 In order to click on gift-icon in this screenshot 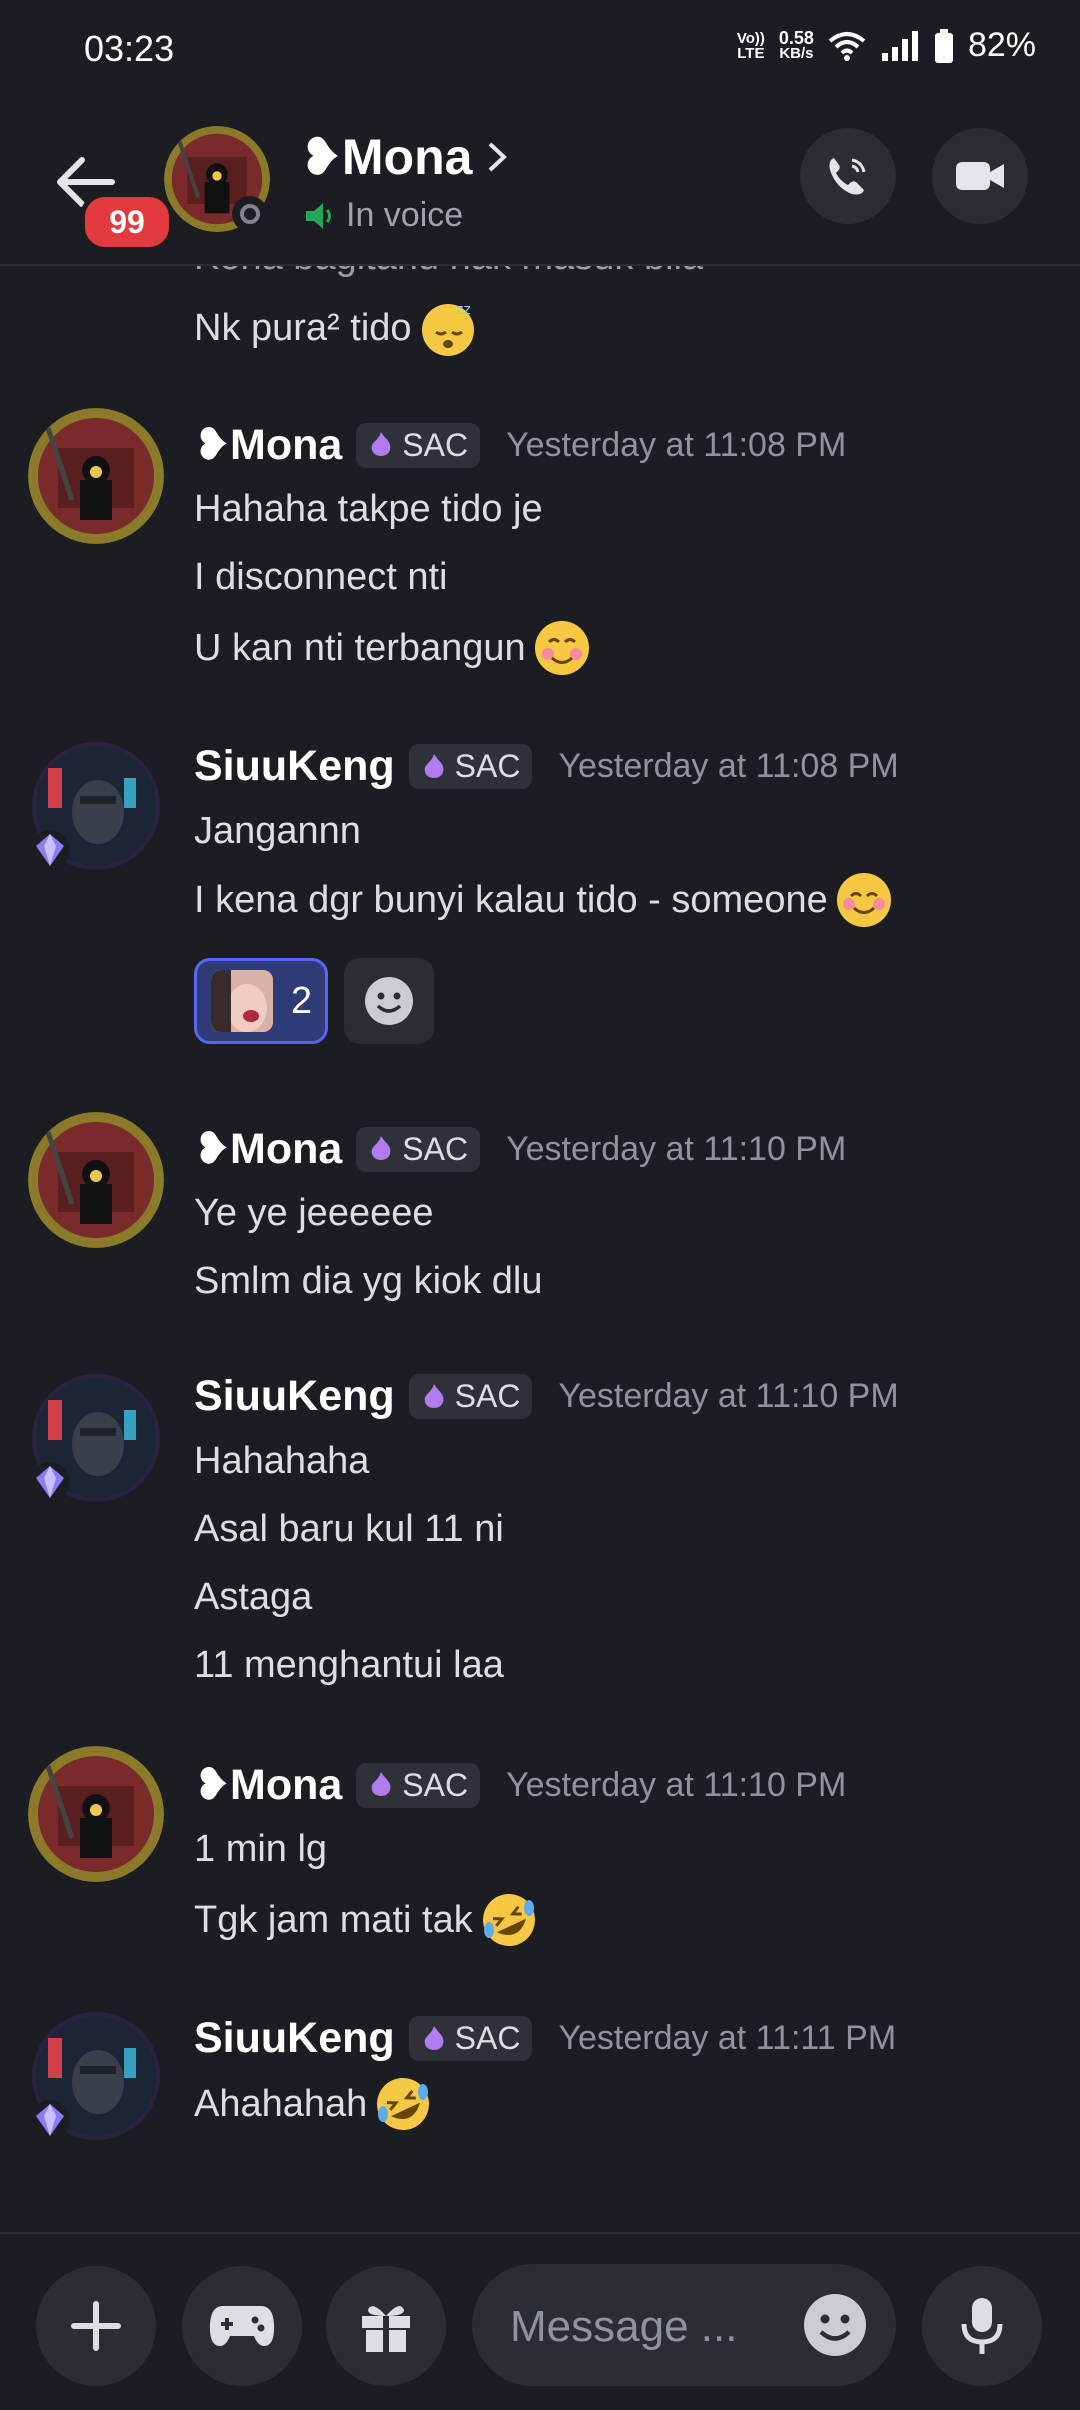, I will do `click(386, 2329)`.